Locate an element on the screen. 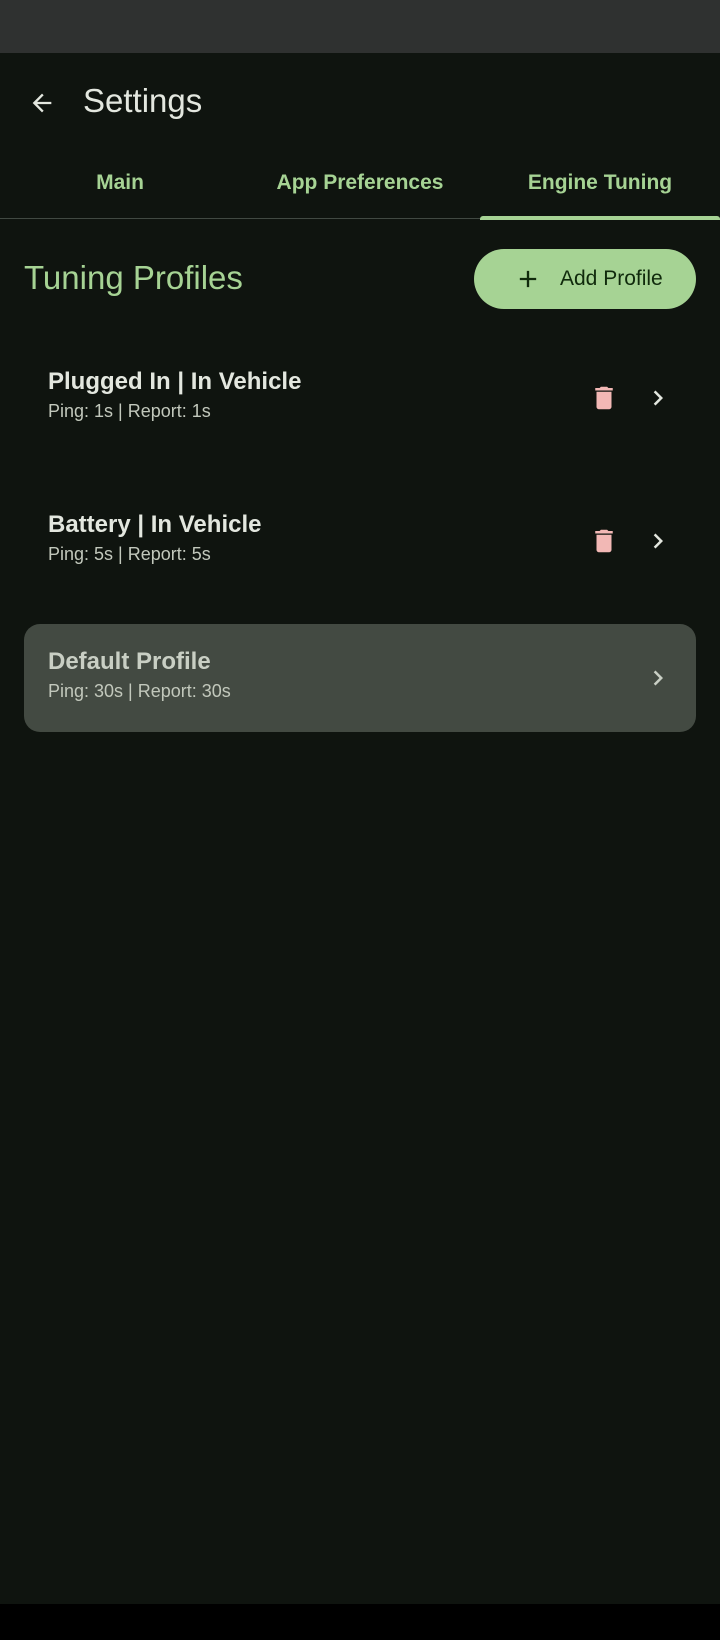  back-button is located at coordinates (42, 103).